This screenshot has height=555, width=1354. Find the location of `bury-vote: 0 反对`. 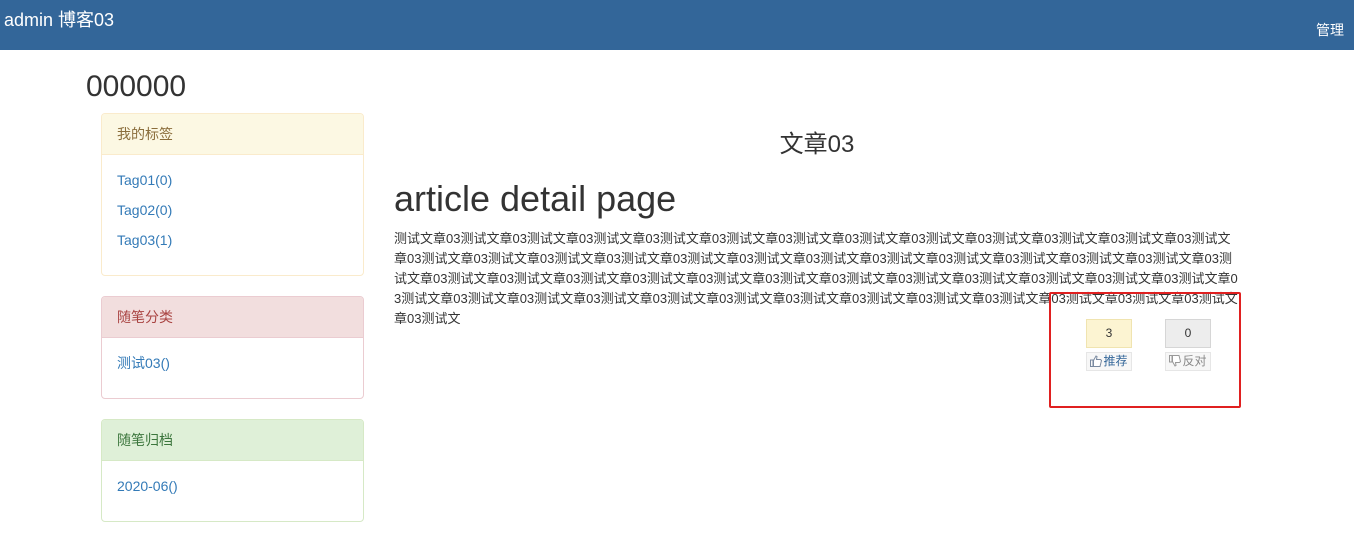

bury-vote: 0 反对 is located at coordinates (1188, 345).